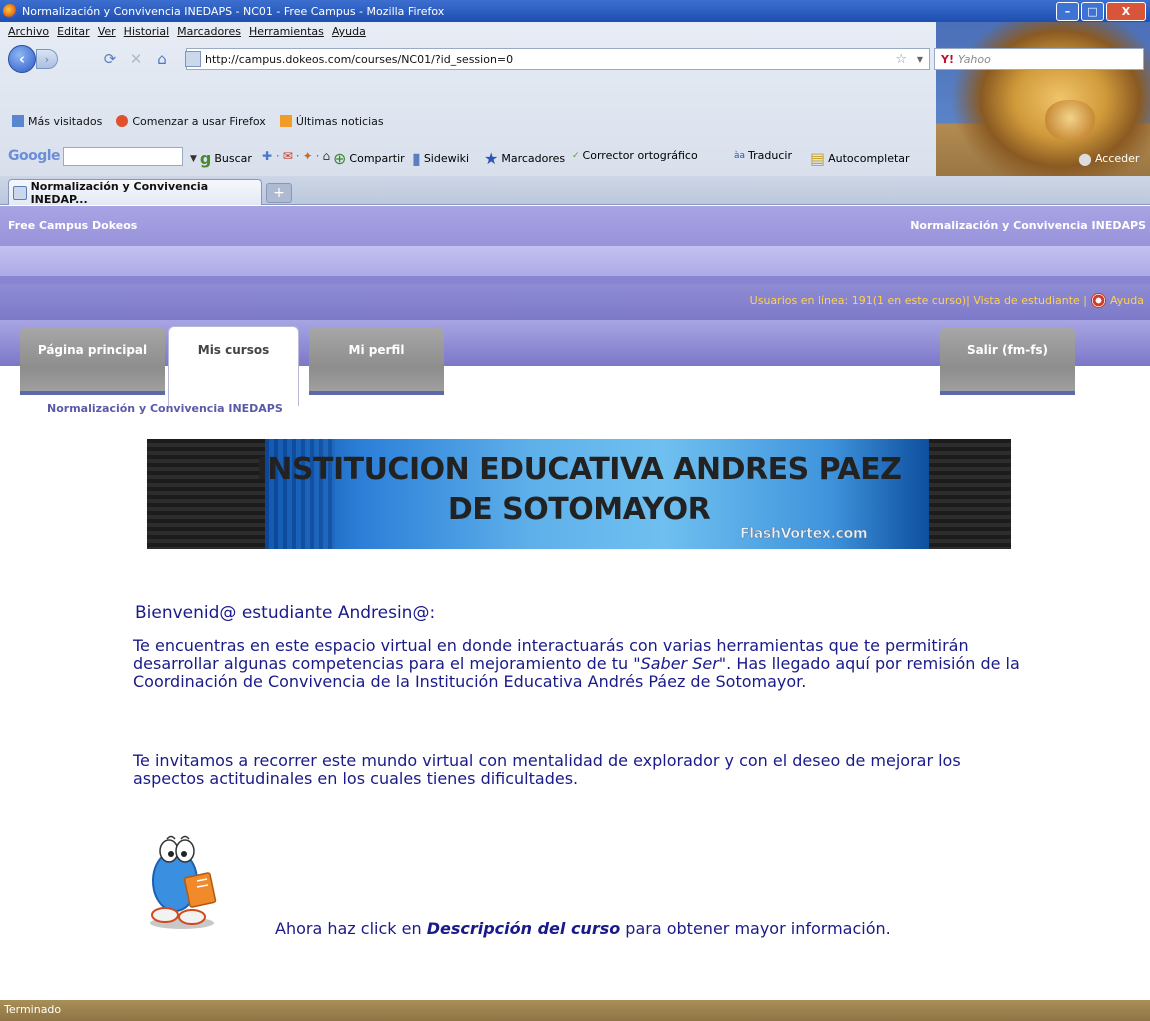 This screenshot has height=1021, width=1150. Describe the element at coordinates (162, 59) in the screenshot. I see `home-icon: ⌂` at that location.